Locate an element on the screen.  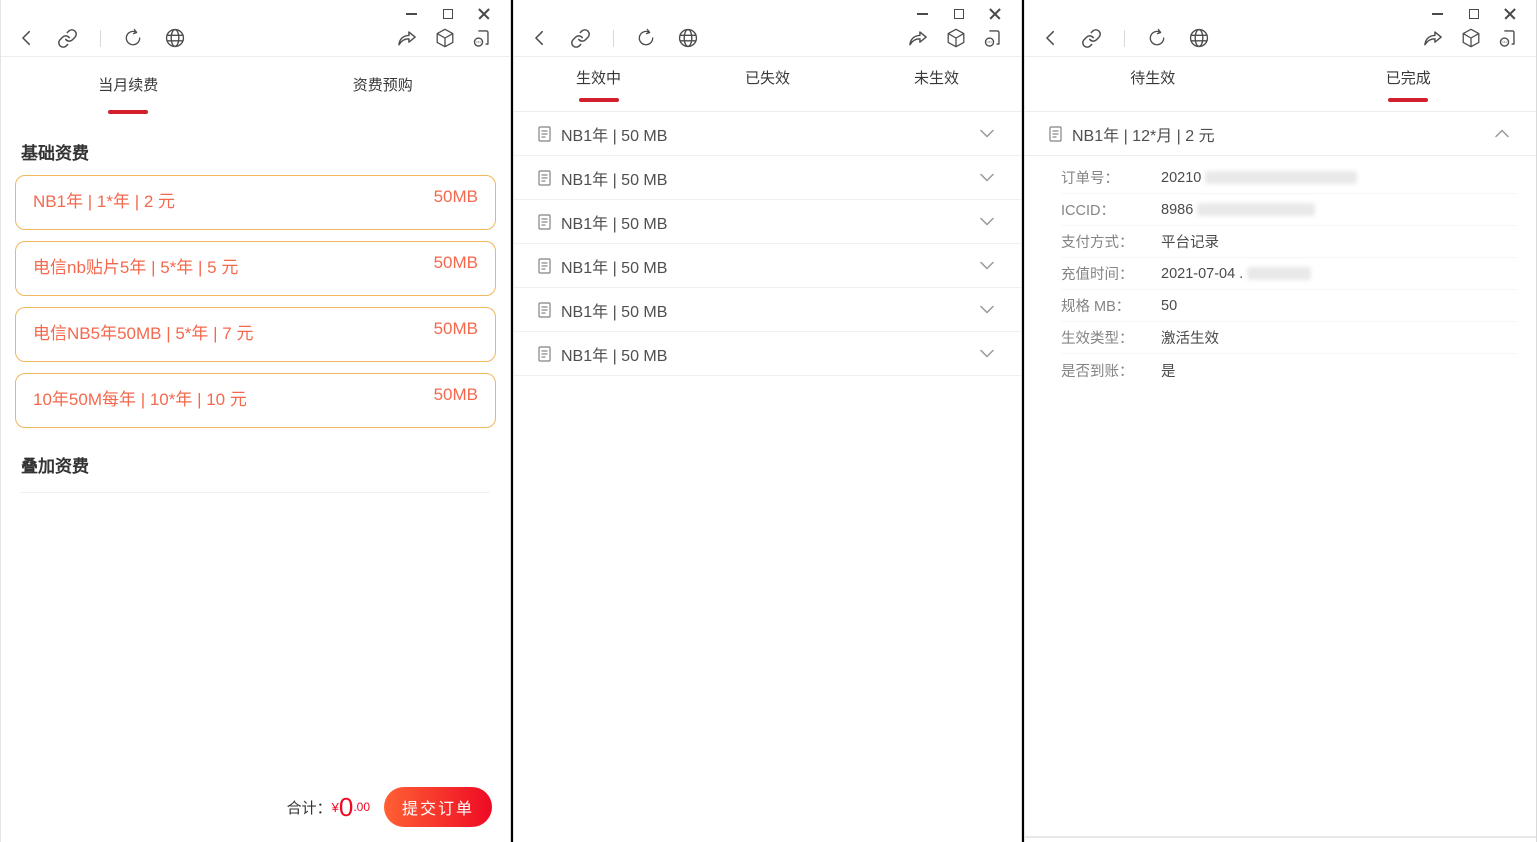
tab-pending-effect: 待生效 is located at coordinates (1153, 84).